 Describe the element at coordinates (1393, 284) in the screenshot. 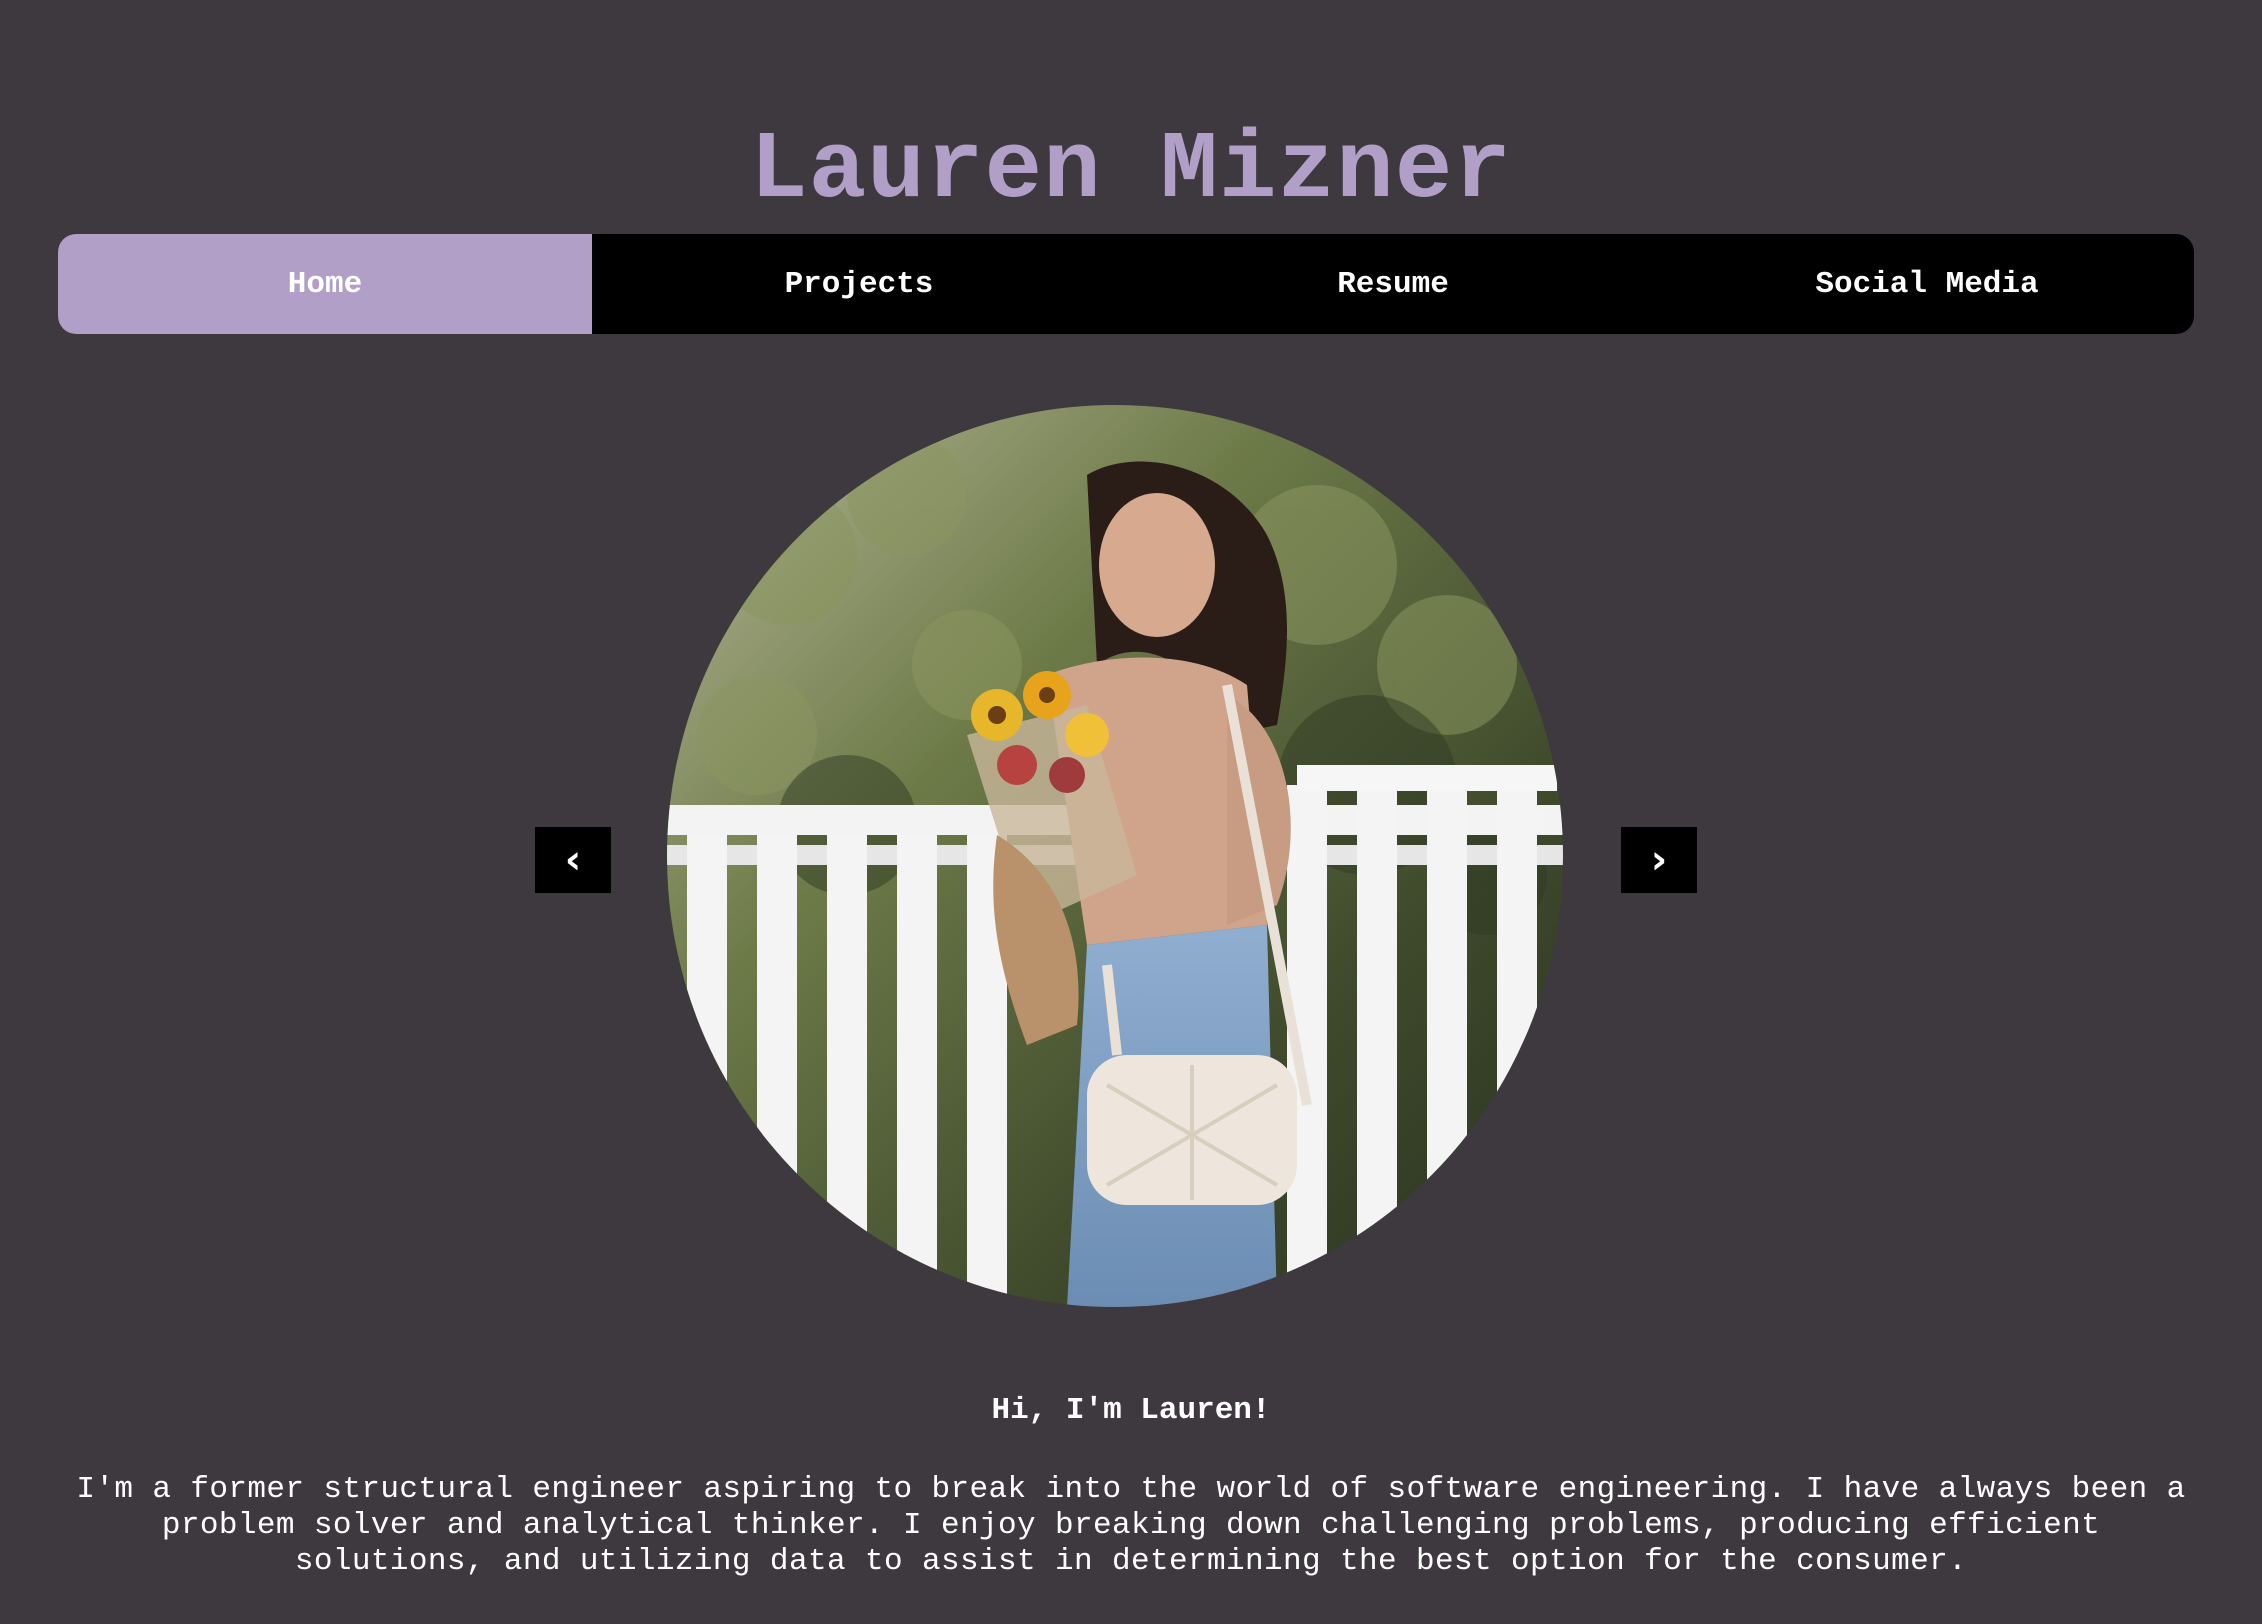

I see `nav-item-resume: Resume` at that location.